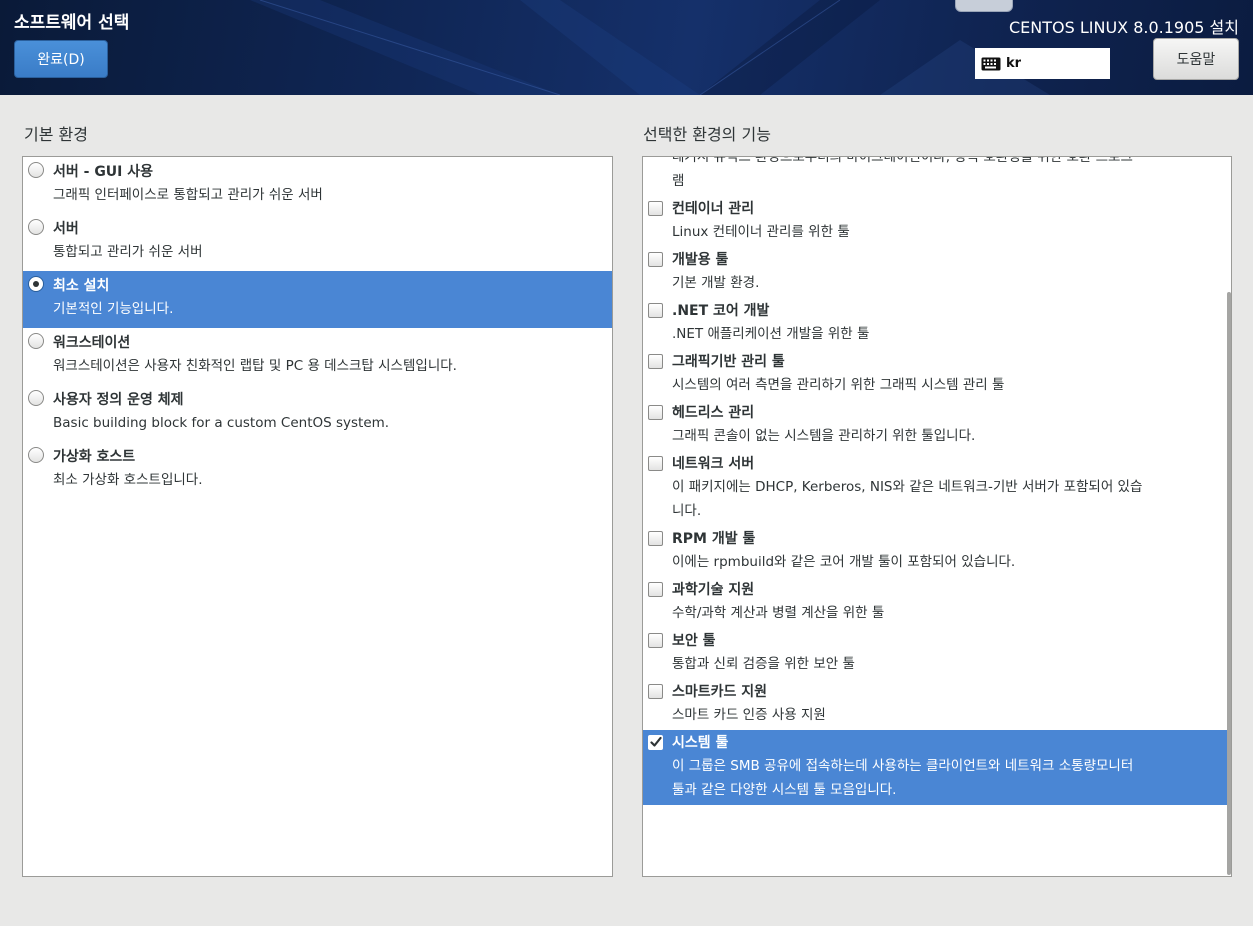 The height and width of the screenshot is (926, 1253). I want to click on page-title: 소프트웨어 선택, so click(72, 23).